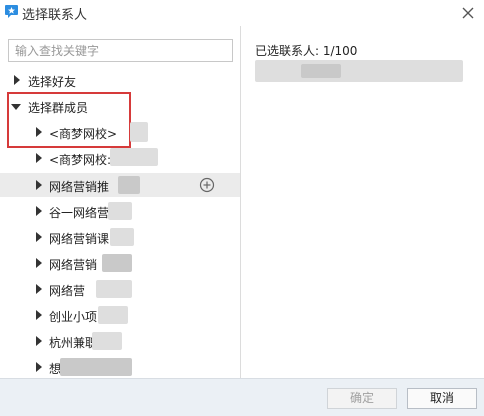 Image resolution: width=484 pixels, height=416 pixels. I want to click on tree-item-label: 选择好友, so click(52, 82).